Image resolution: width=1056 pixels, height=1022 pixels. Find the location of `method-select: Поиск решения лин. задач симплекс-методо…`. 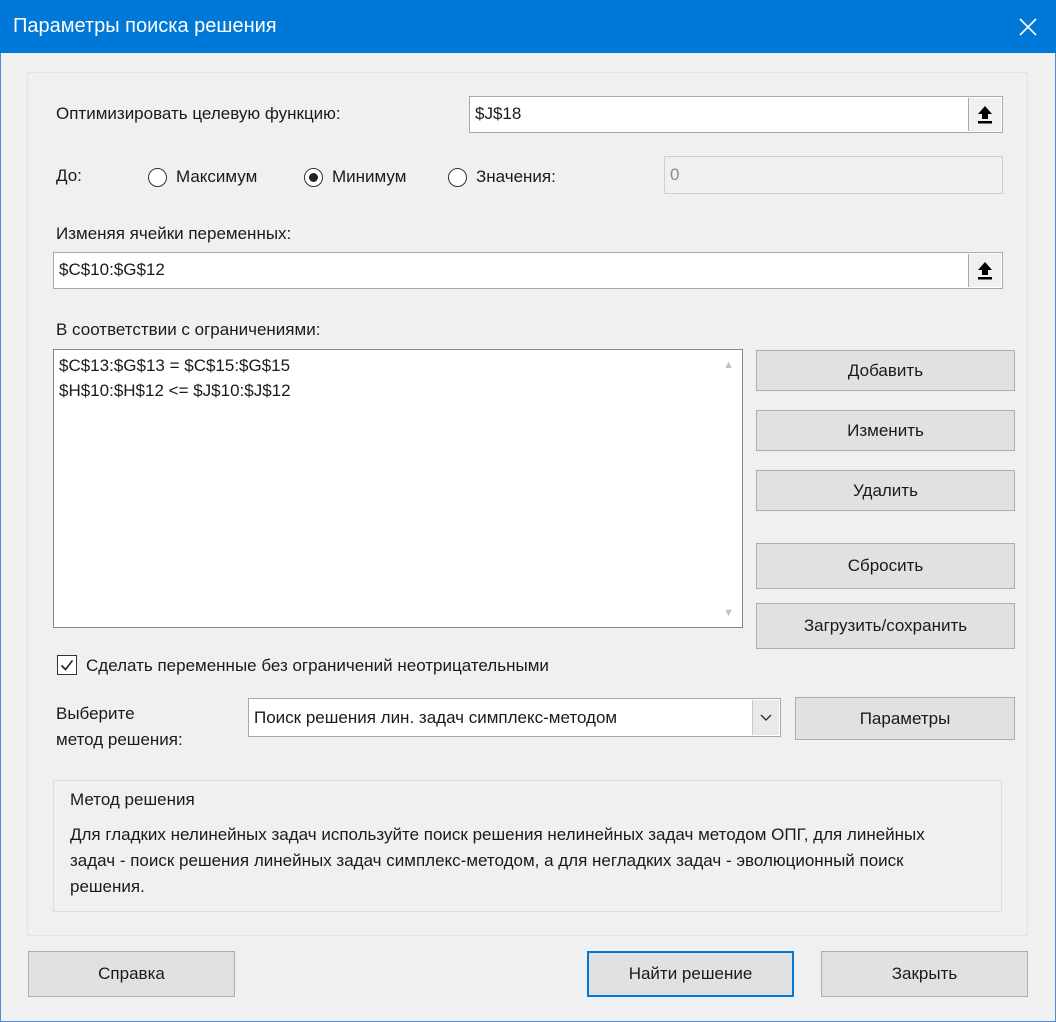

method-select: Поиск решения лин. задач симплекс-методо… is located at coordinates (514, 717).